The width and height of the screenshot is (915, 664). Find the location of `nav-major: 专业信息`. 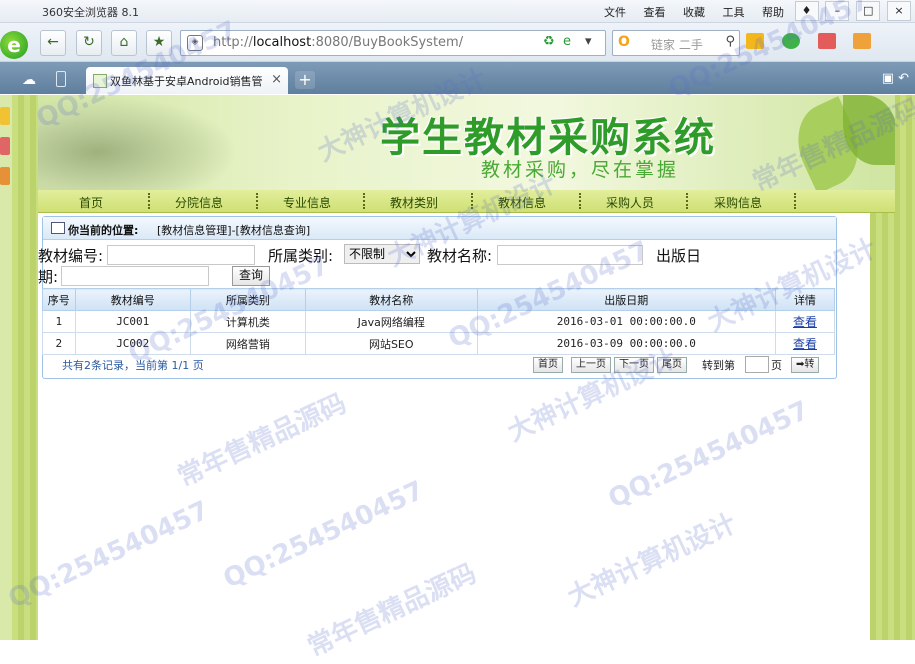

nav-major: 专业信息 is located at coordinates (307, 202).